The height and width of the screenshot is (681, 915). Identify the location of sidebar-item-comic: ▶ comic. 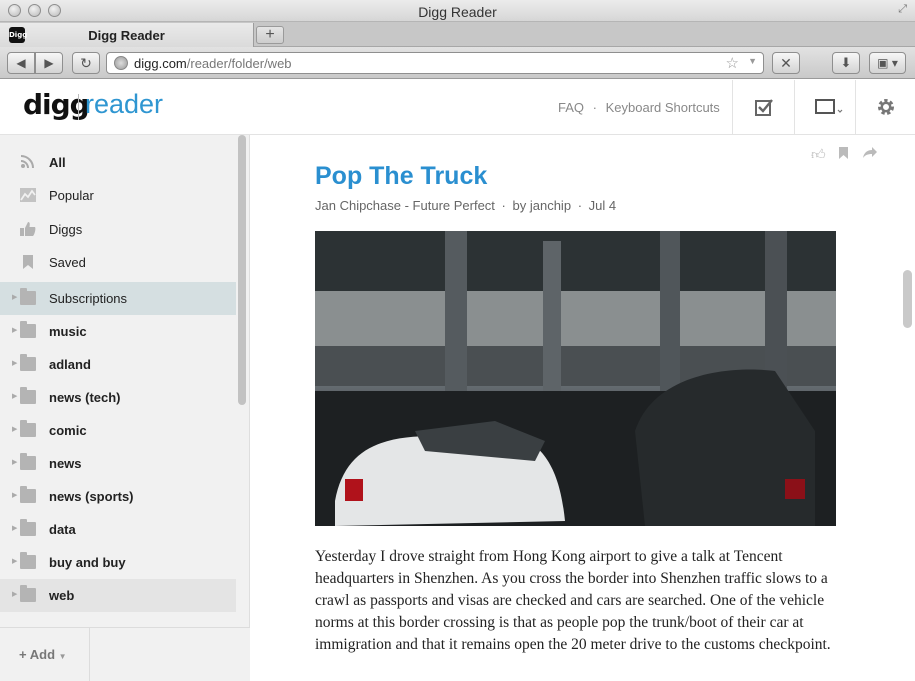
(118, 430).